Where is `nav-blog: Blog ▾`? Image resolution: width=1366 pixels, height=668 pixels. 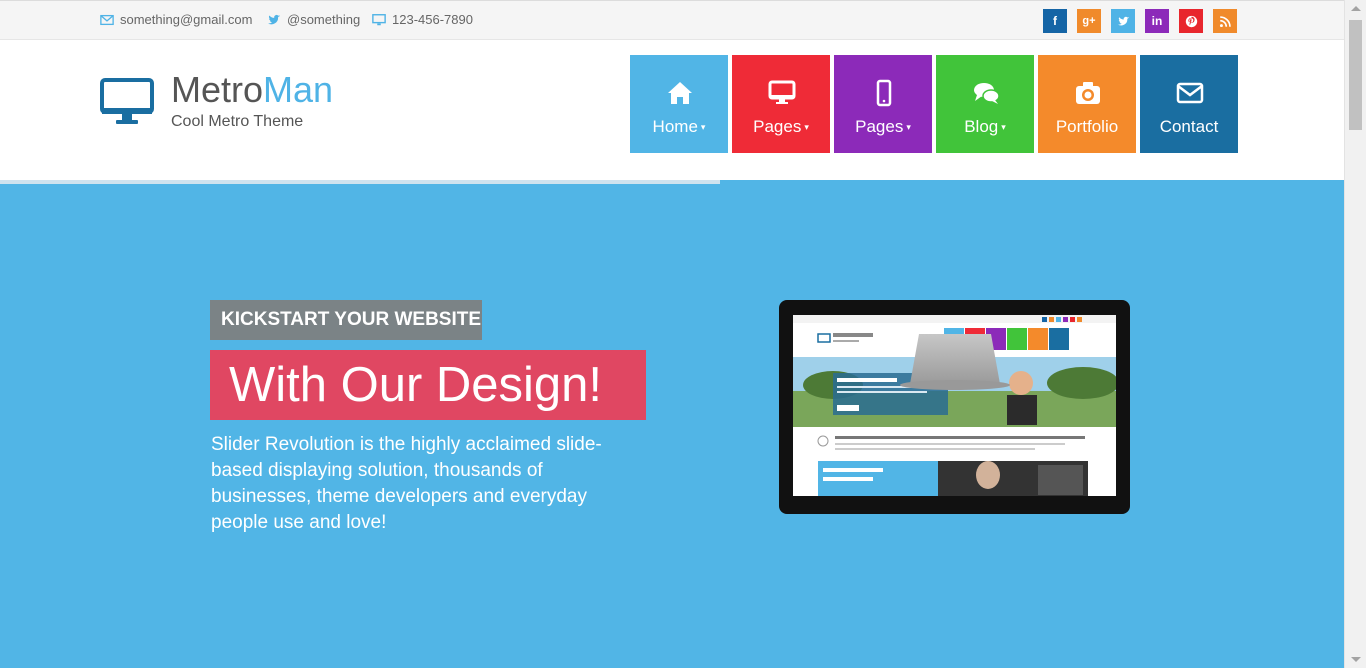
nav-blog: Blog ▾ is located at coordinates (985, 104).